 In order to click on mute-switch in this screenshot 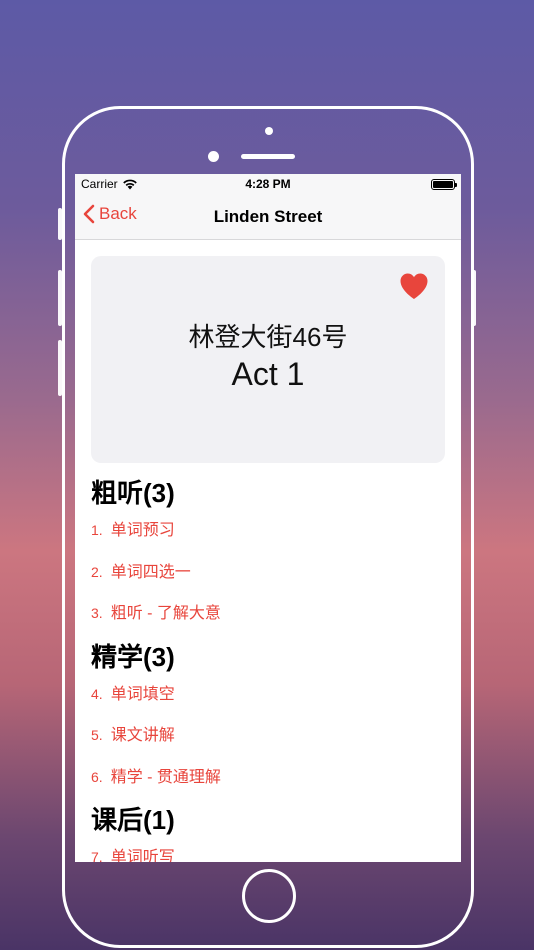, I will do `click(60, 224)`.